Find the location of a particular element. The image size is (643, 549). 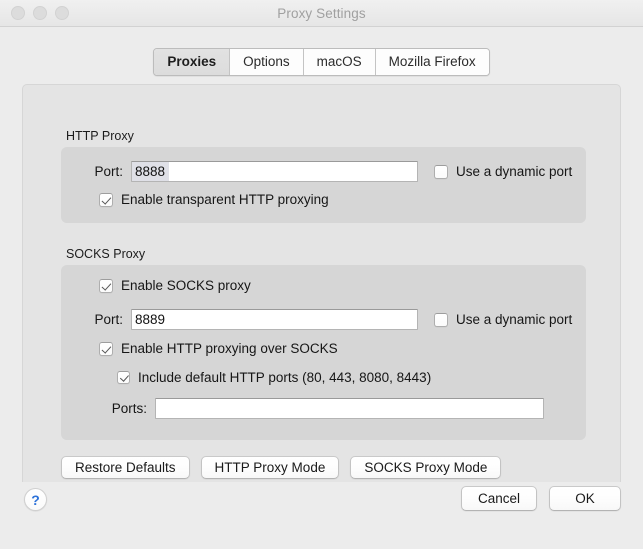

ok-button: OK is located at coordinates (585, 498).